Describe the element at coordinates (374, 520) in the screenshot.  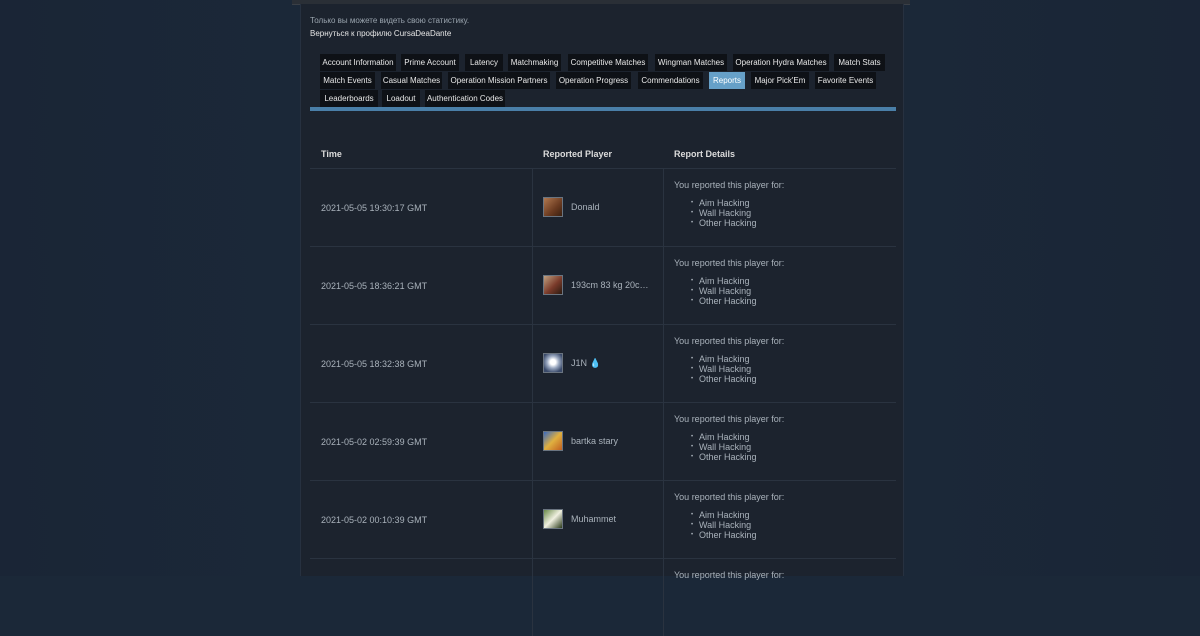
I see `report-time: 2021-05-02 00:10:39 GMT` at that location.